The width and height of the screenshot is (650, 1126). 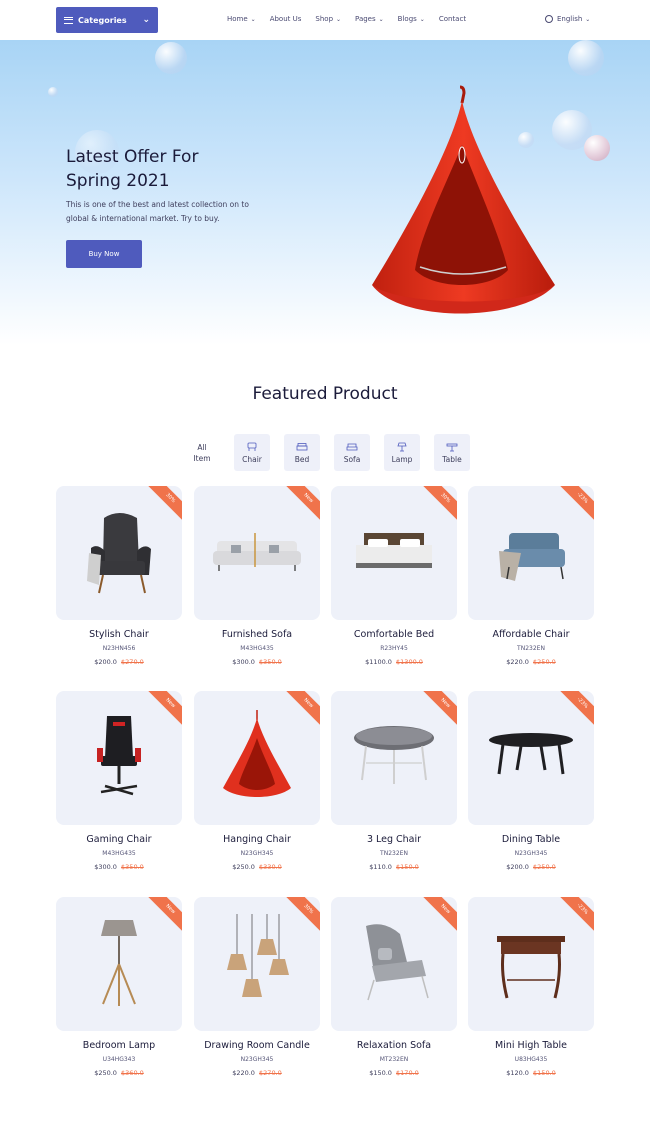 I want to click on nav-shop: Shop ⌄, so click(x=328, y=19).